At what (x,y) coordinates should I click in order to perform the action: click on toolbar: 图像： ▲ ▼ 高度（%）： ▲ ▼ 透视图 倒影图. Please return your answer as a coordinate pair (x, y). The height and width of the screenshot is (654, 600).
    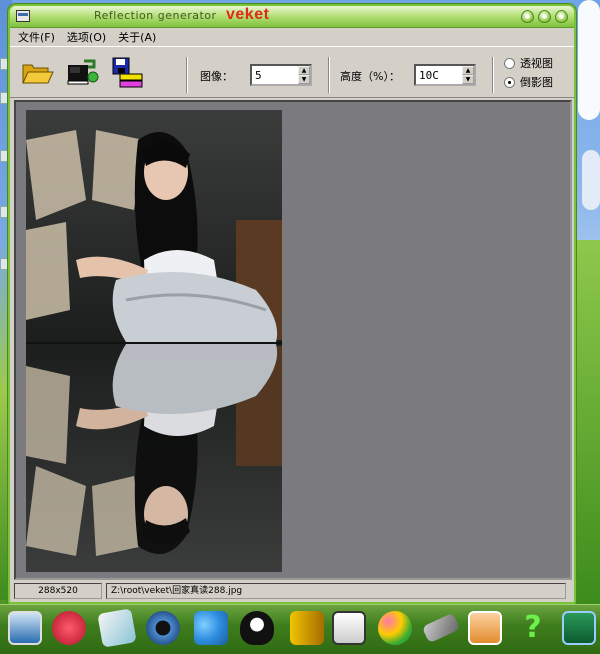
    Looking at the image, I should click on (292, 72).